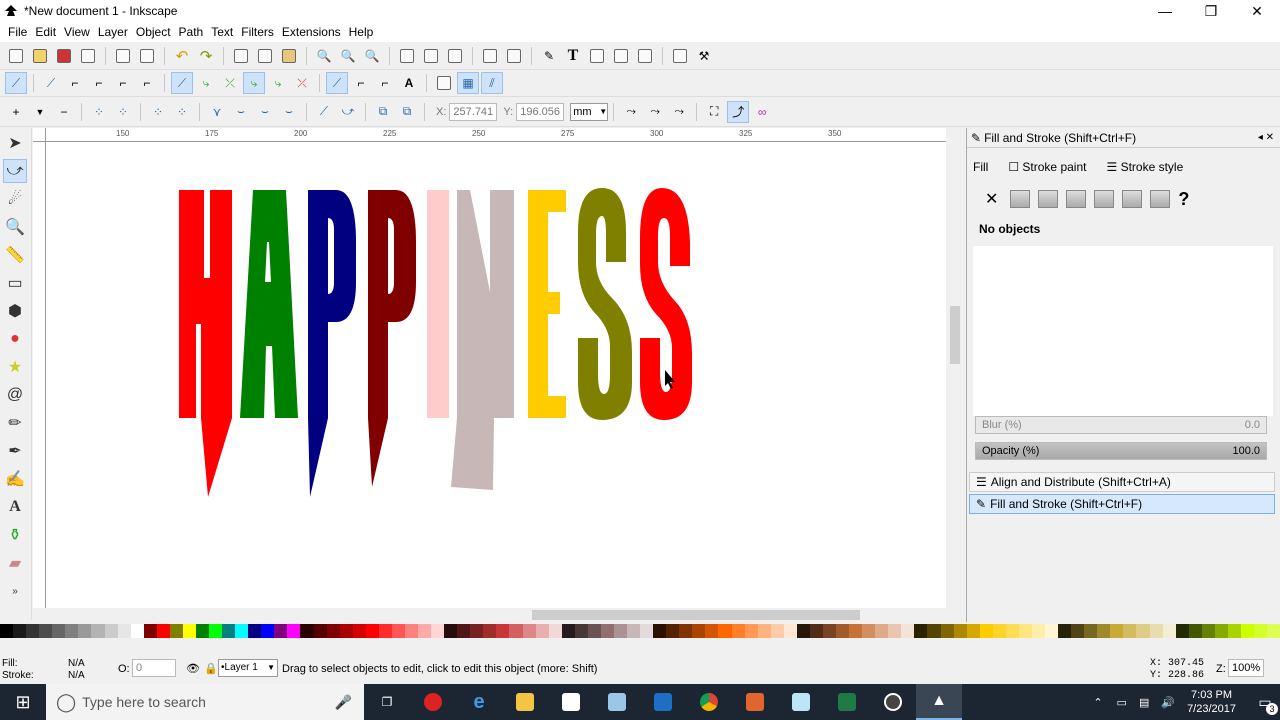 The width and height of the screenshot is (1280, 720). Describe the element at coordinates (645, 56) in the screenshot. I see `align-button` at that location.